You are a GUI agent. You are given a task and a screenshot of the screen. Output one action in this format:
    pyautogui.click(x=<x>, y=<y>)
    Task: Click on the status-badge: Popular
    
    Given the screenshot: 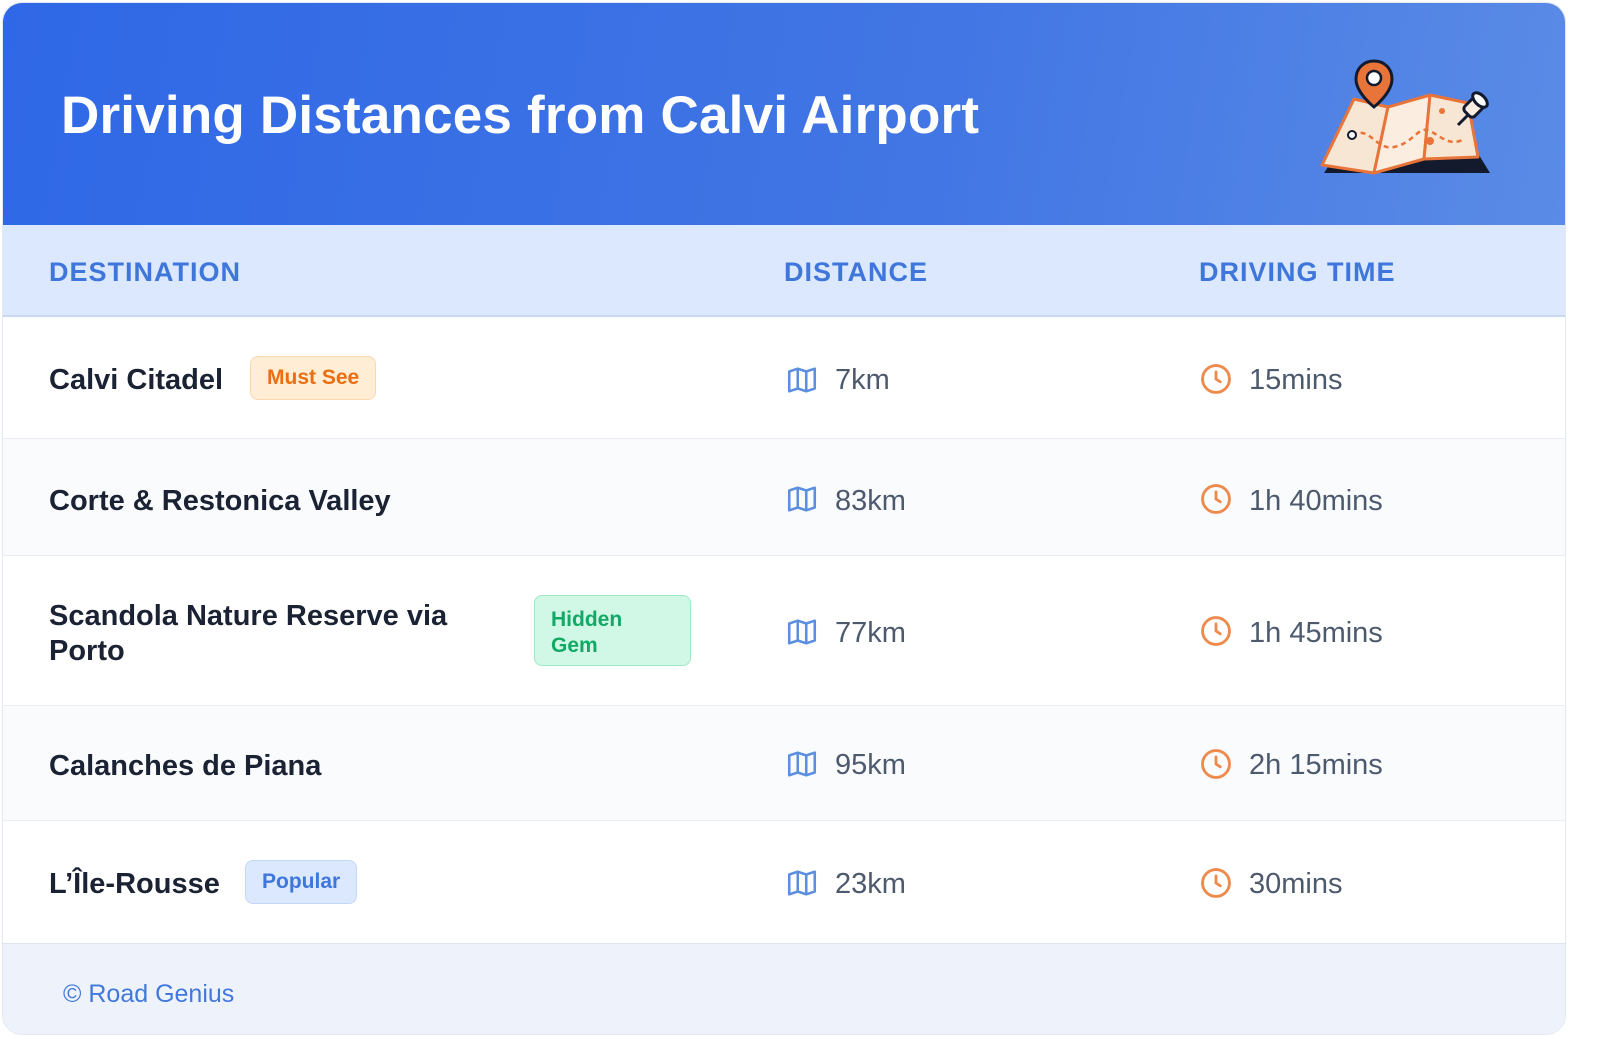 What is the action you would take?
    pyautogui.click(x=301, y=882)
    